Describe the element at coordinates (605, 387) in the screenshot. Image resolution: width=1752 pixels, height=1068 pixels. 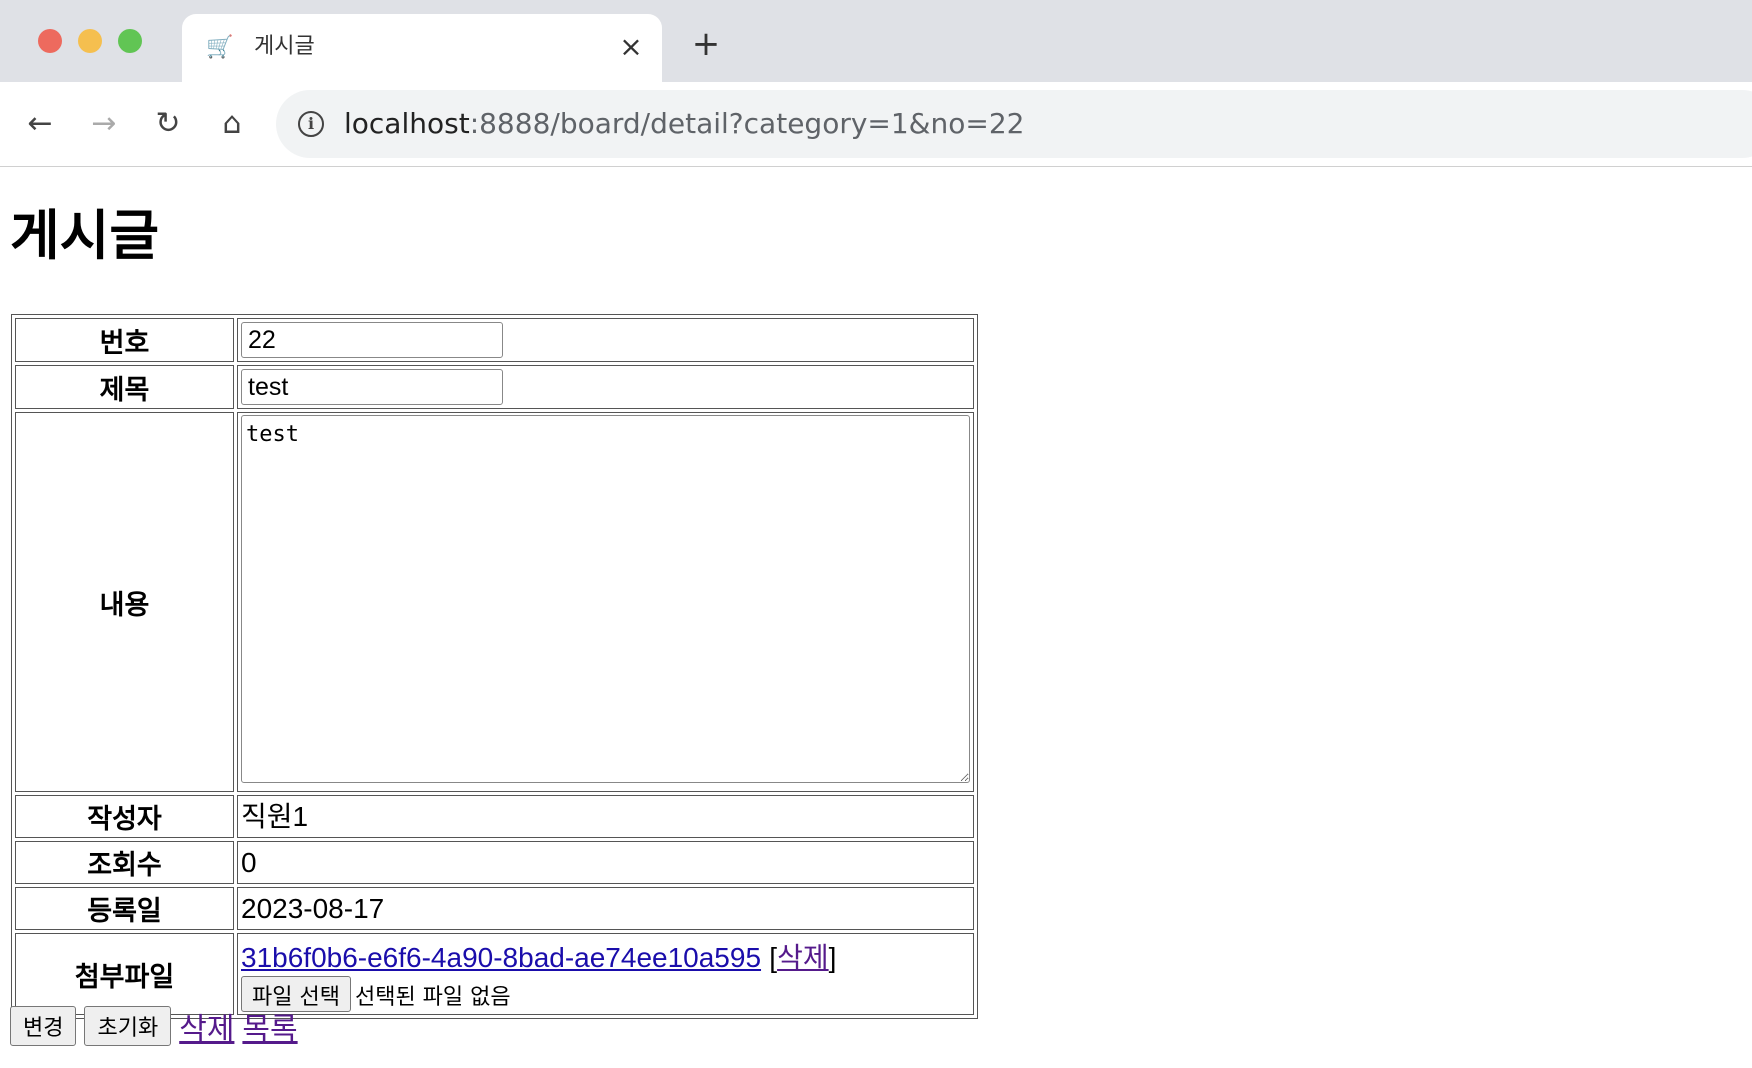
I see `cell-title` at that location.